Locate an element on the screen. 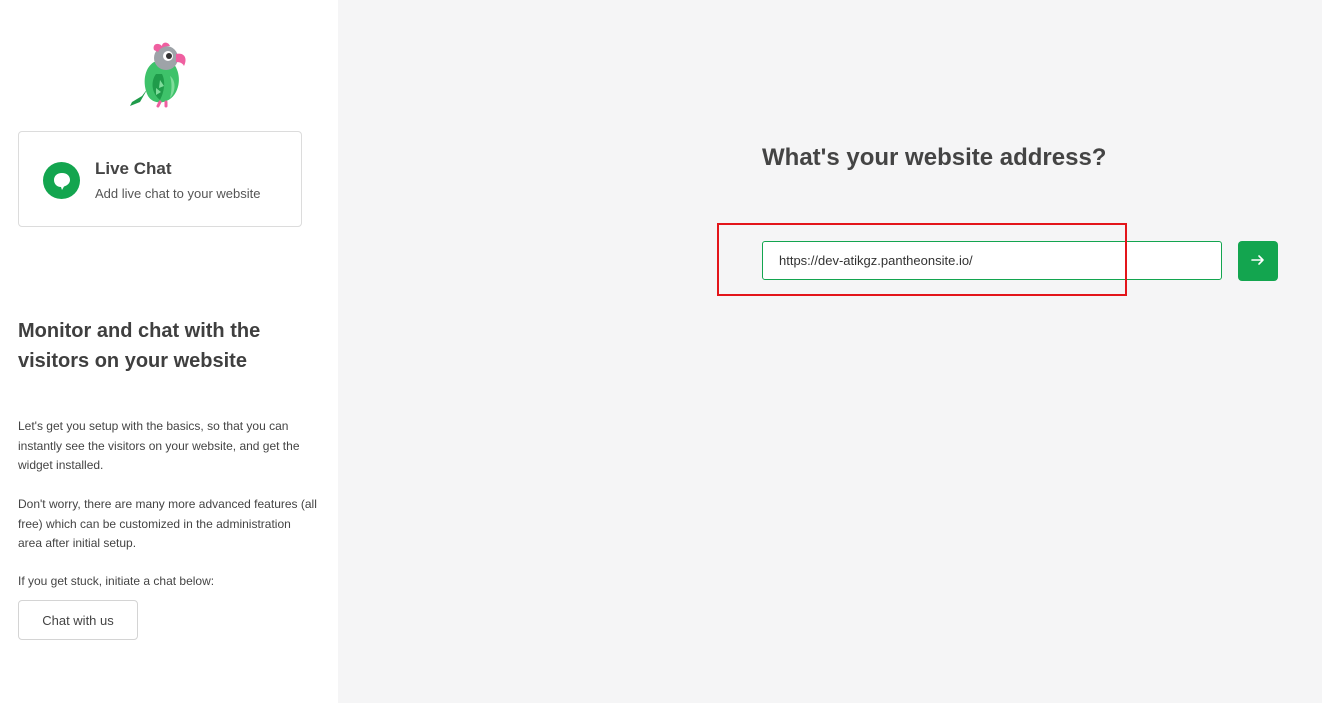 This screenshot has width=1322, height=703. page-title: What's your website address? is located at coordinates (934, 157).